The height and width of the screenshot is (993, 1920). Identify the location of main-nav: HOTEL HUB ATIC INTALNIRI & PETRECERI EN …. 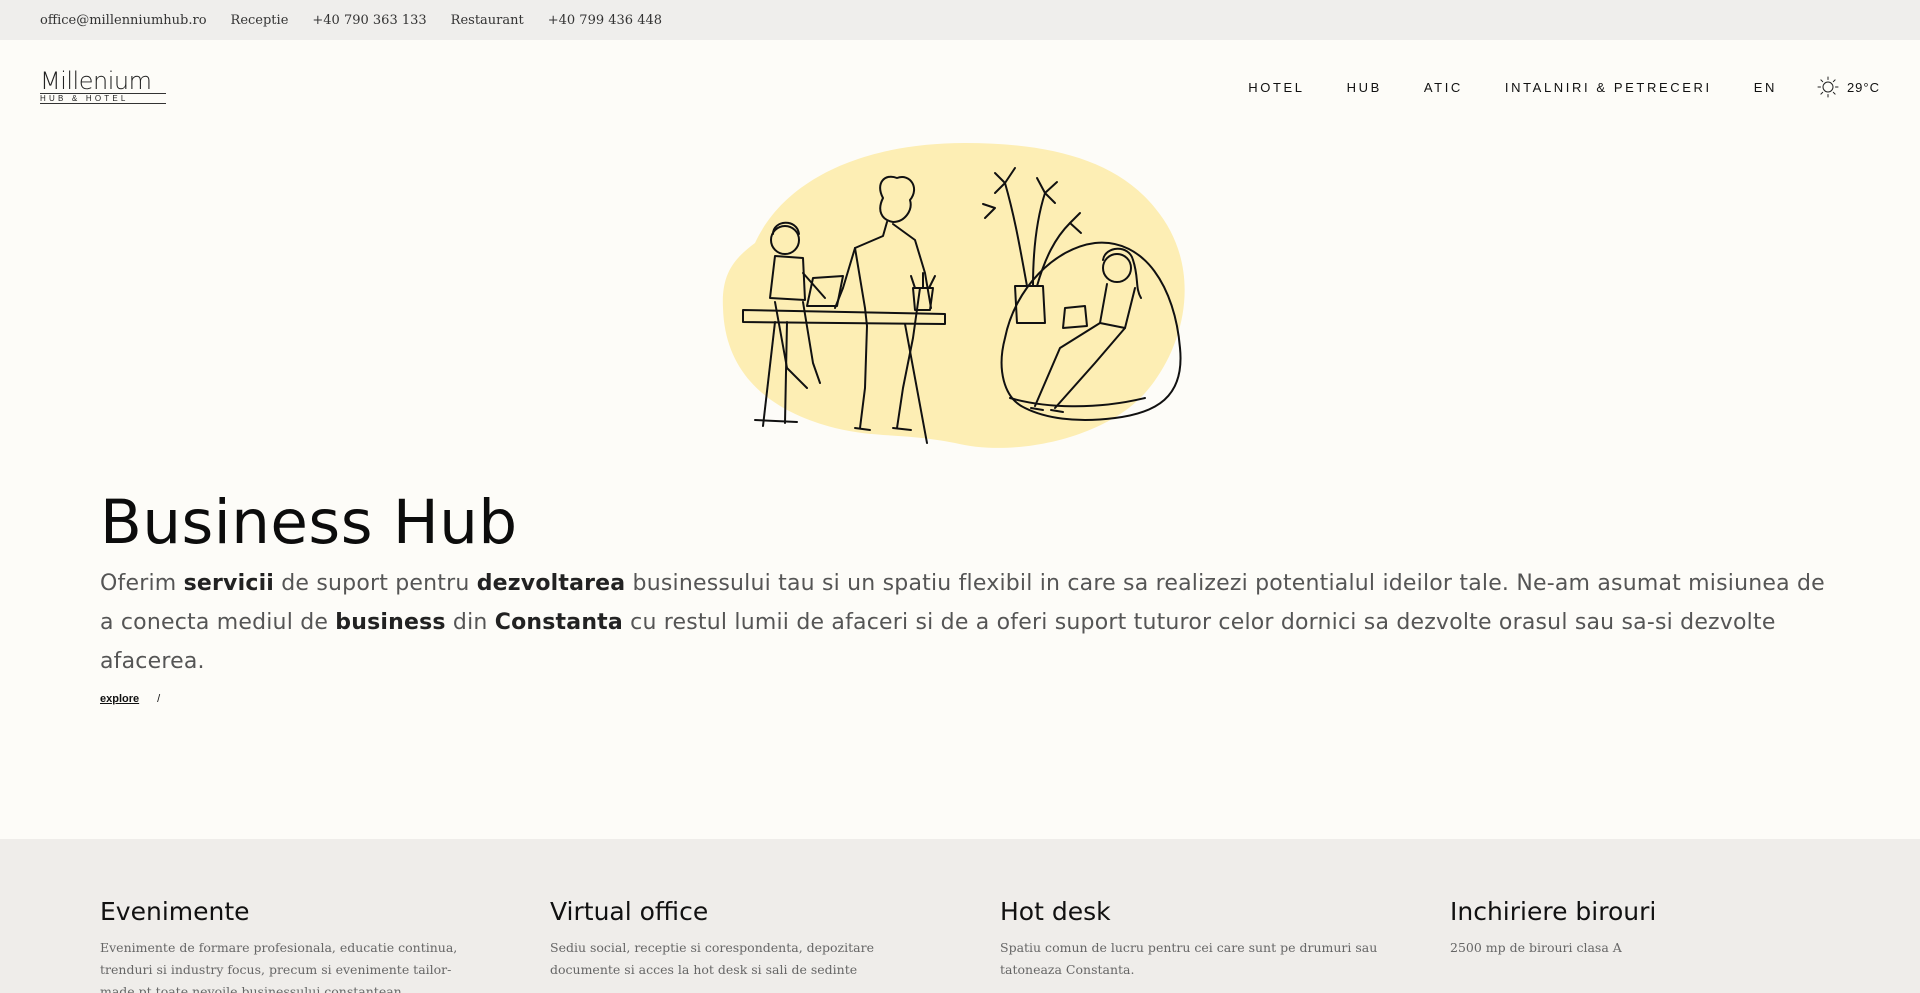
(1543, 87).